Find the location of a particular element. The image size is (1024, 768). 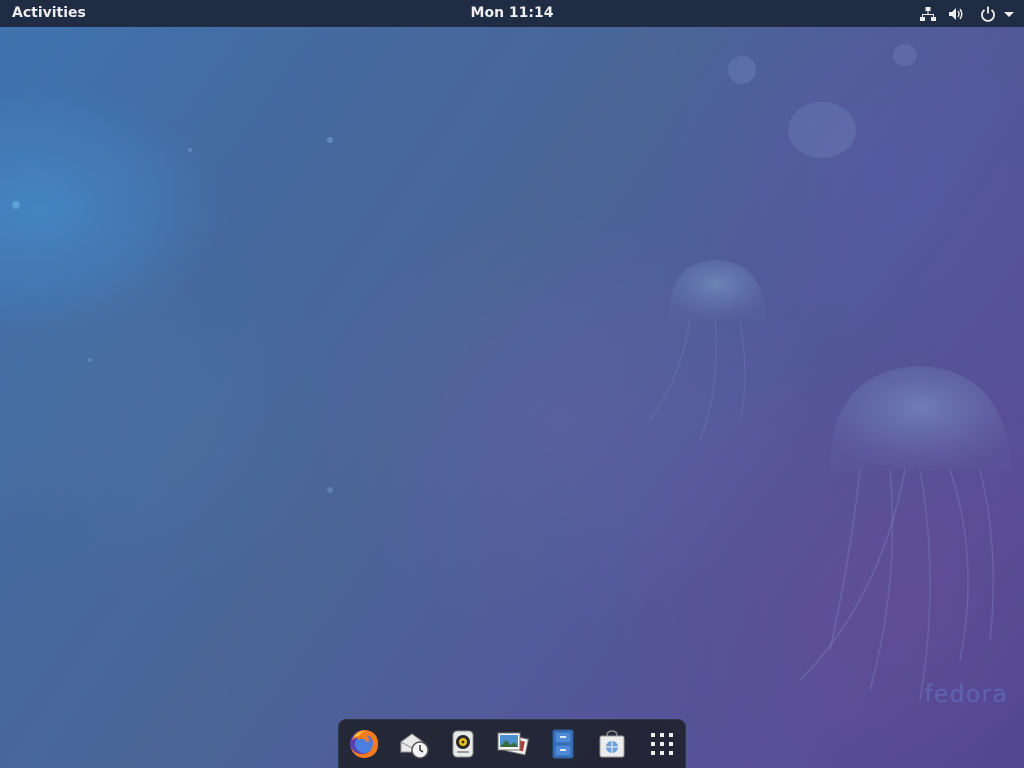

dash-item-software is located at coordinates (612, 744).